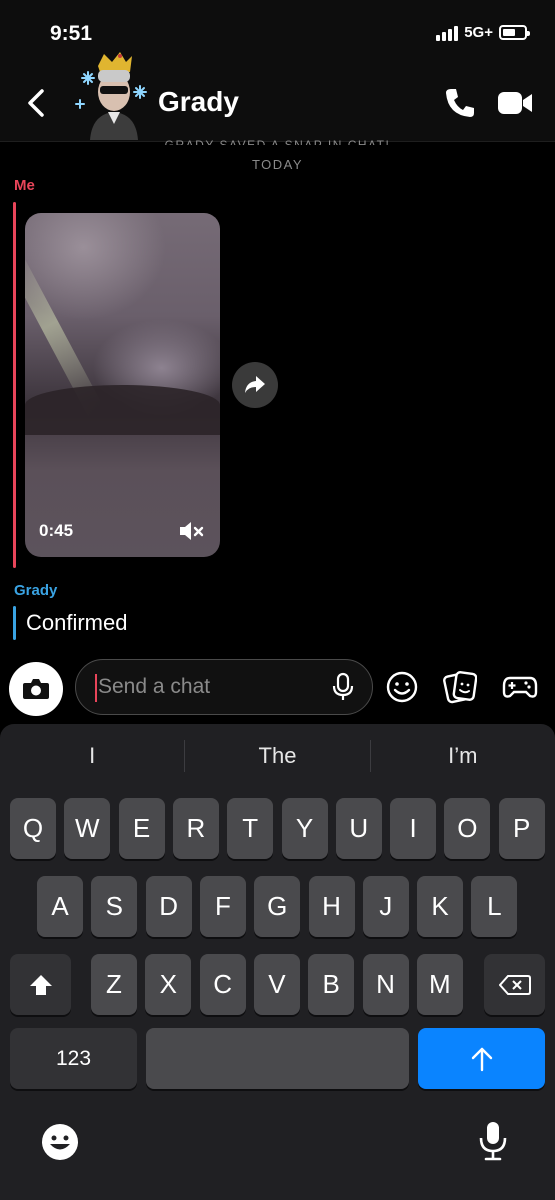 The image size is (555, 1200). What do you see at coordinates (113, 94) in the screenshot?
I see `avatar` at bounding box center [113, 94].